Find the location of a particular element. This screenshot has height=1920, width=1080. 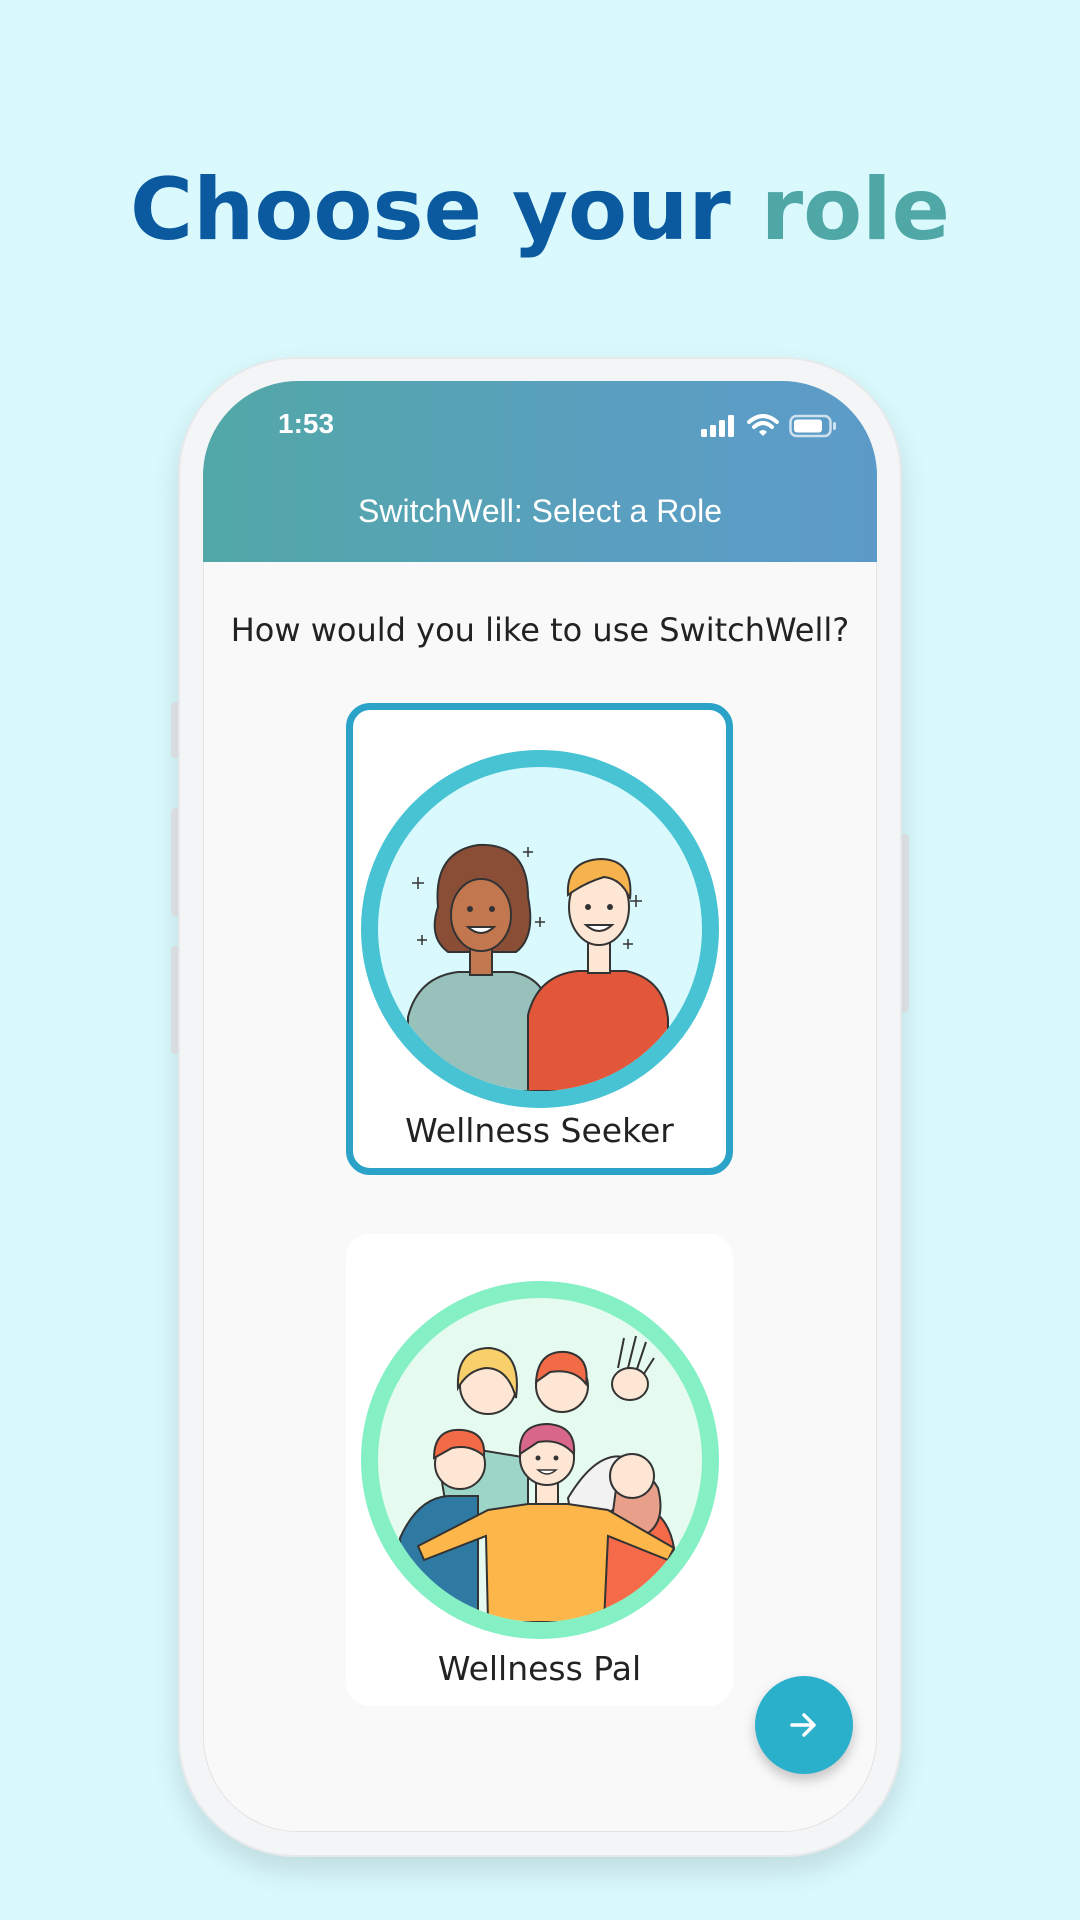

role-card-wellness-seeker: Wellness Seeker is located at coordinates (539, 939).